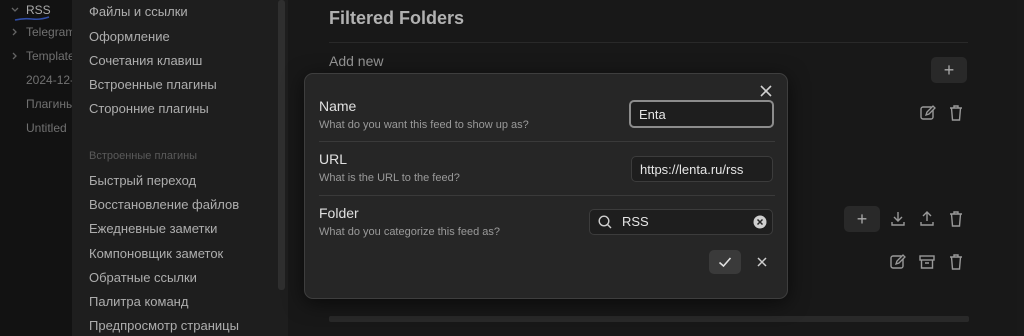 The width and height of the screenshot is (1024, 336). Describe the element at coordinates (339, 213) in the screenshot. I see `folder-setting-title: Folder` at that location.